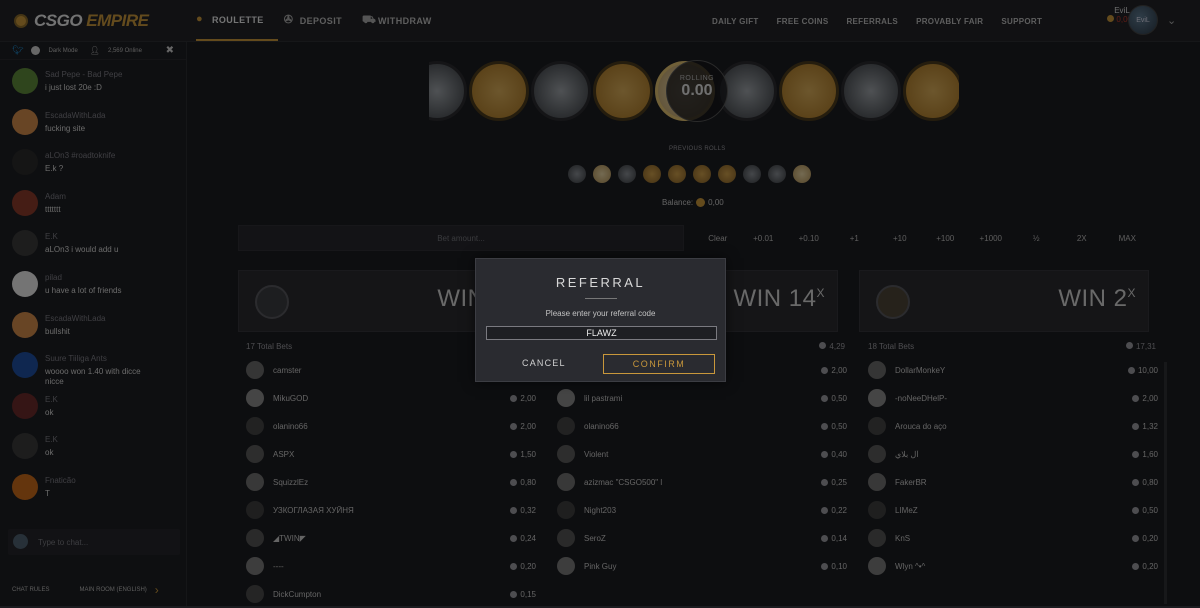  What do you see at coordinates (601, 333) in the screenshot?
I see `referral-code-input` at bounding box center [601, 333].